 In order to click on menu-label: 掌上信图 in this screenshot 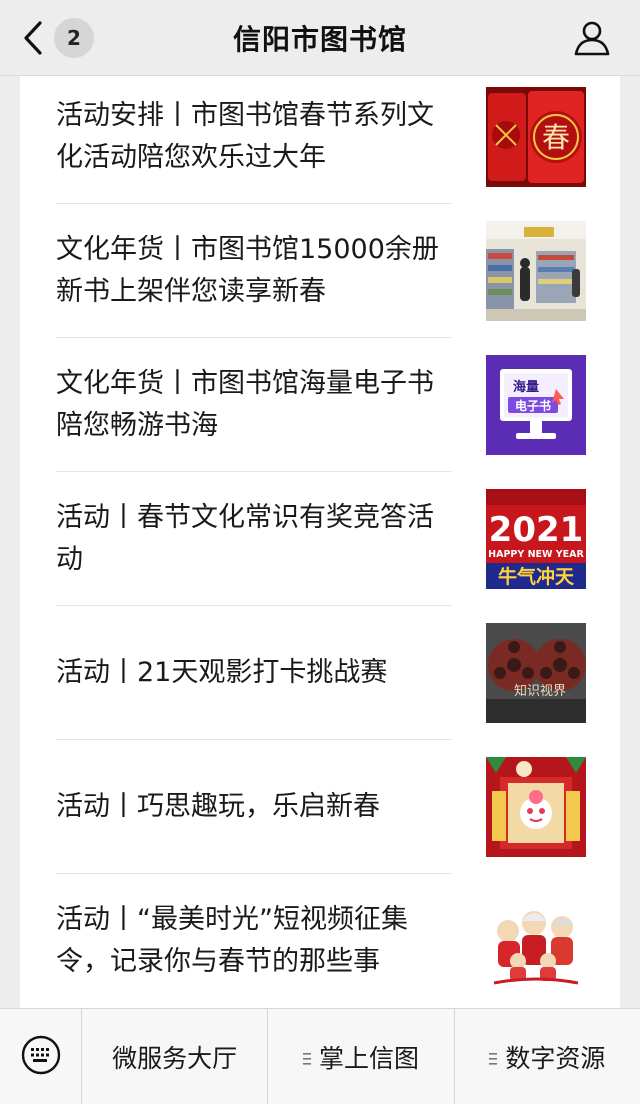, I will do `click(368, 1058)`.